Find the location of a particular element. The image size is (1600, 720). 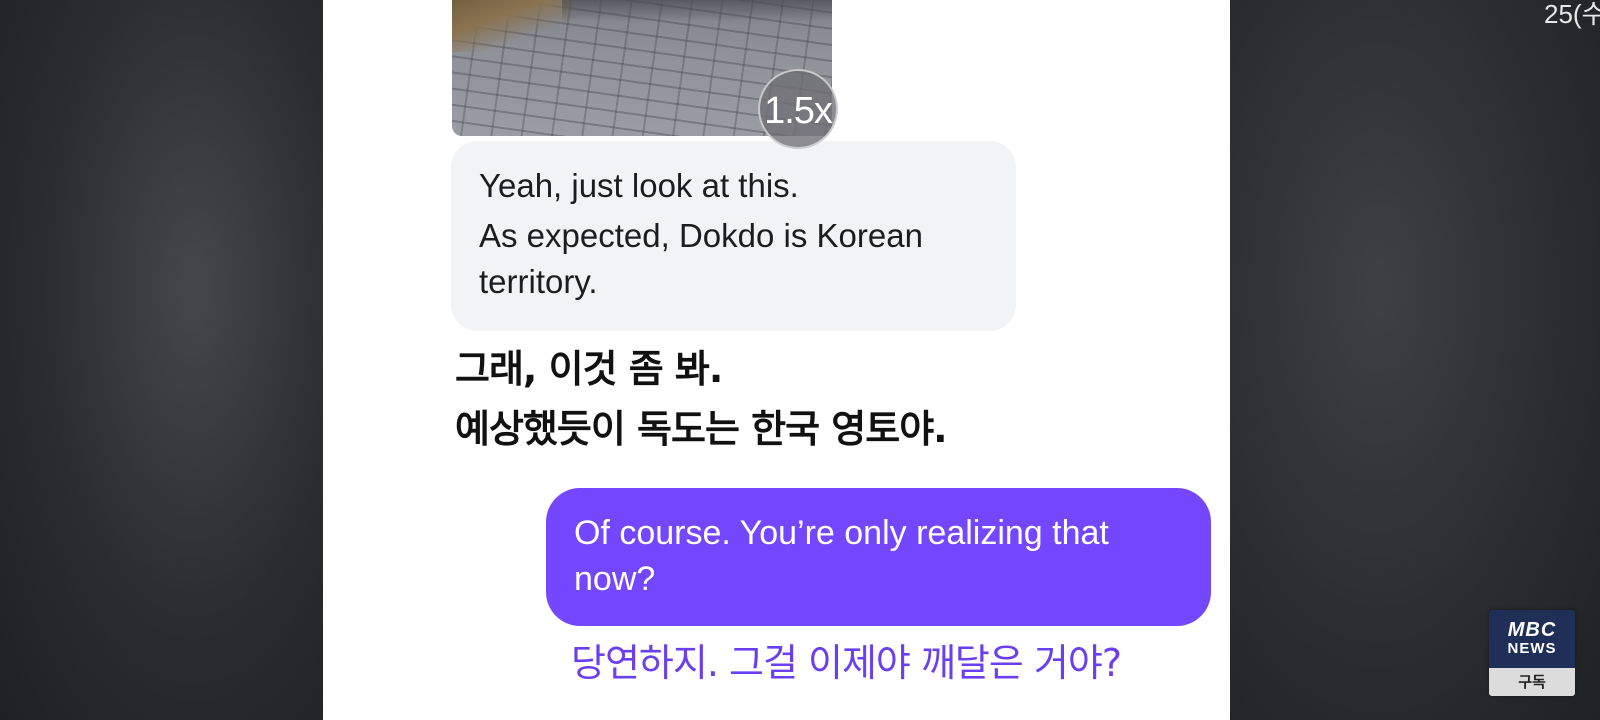

playback-speed-badge: 1.5x is located at coordinates (798, 109).